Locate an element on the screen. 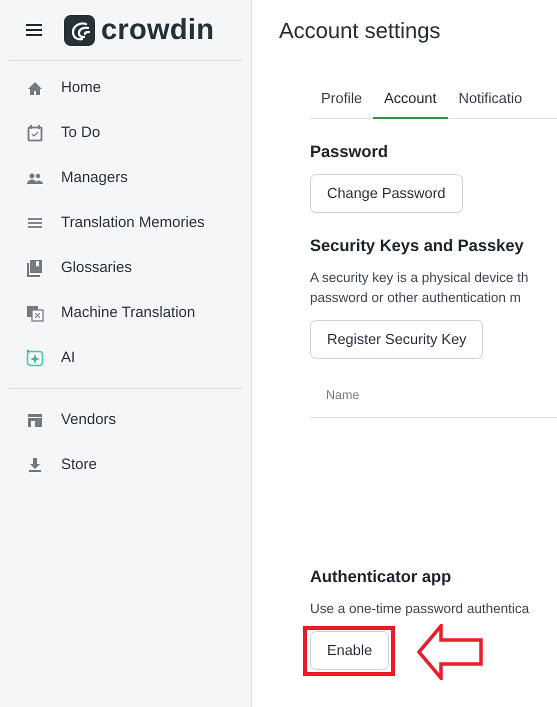 This screenshot has width=557, height=707. action-button: Enable is located at coordinates (350, 650).